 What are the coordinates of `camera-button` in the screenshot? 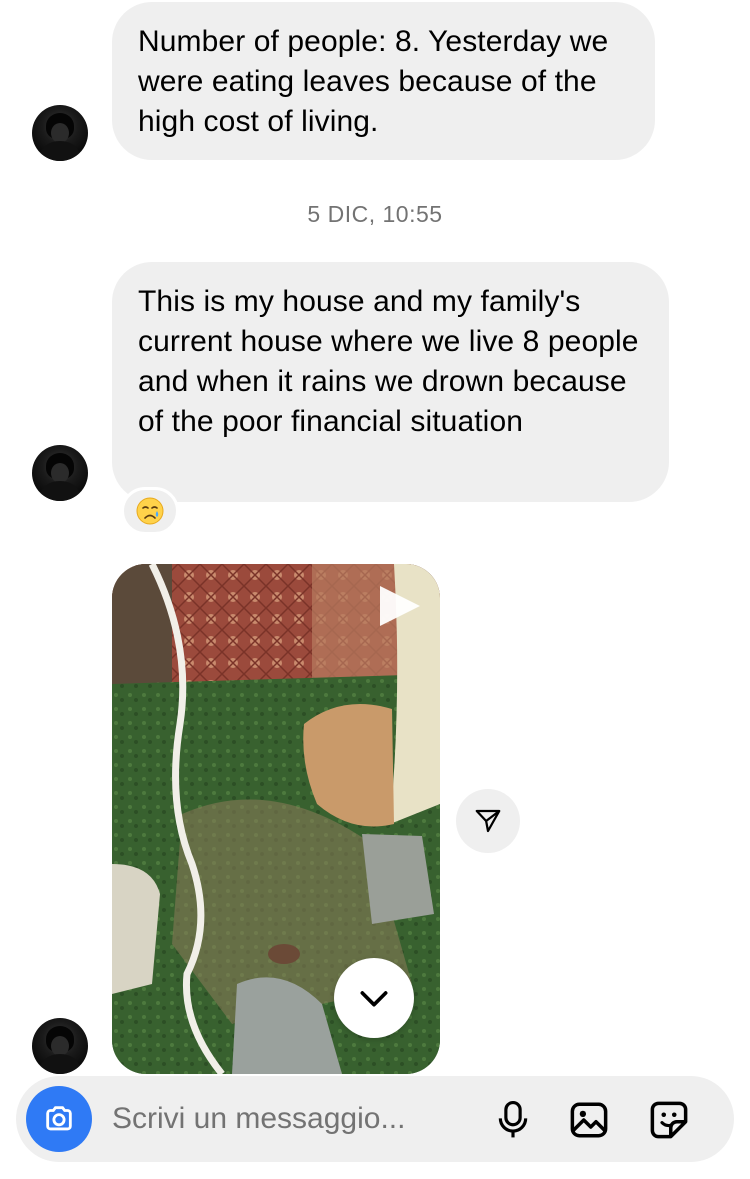 It's located at (59, 1119).